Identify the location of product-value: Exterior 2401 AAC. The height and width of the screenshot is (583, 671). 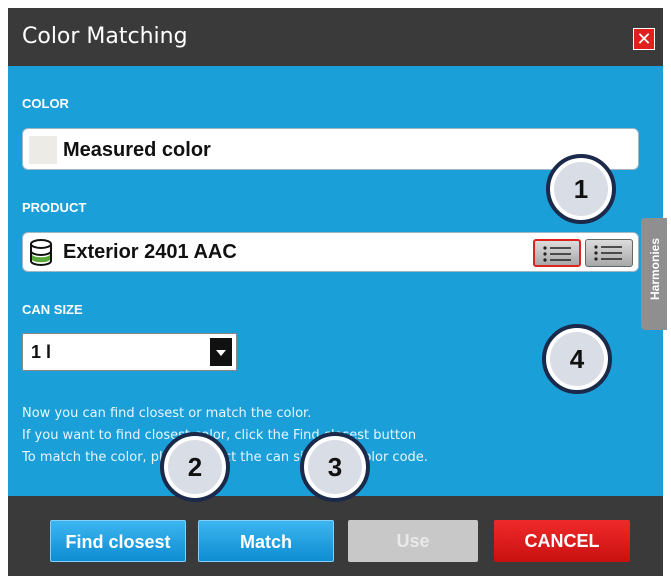
(150, 252).